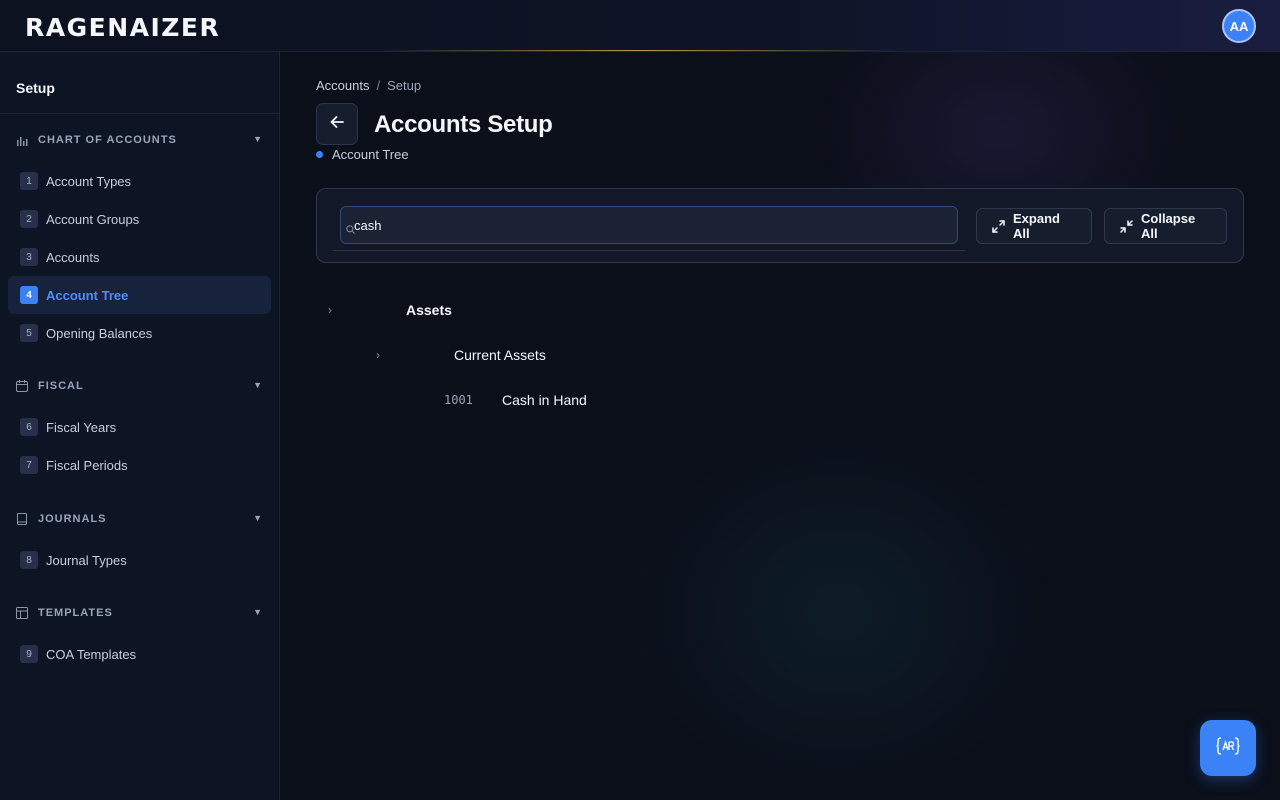 The height and width of the screenshot is (800, 1280). I want to click on sidebar-item-coa-templates: 9 COA Templates, so click(139, 654).